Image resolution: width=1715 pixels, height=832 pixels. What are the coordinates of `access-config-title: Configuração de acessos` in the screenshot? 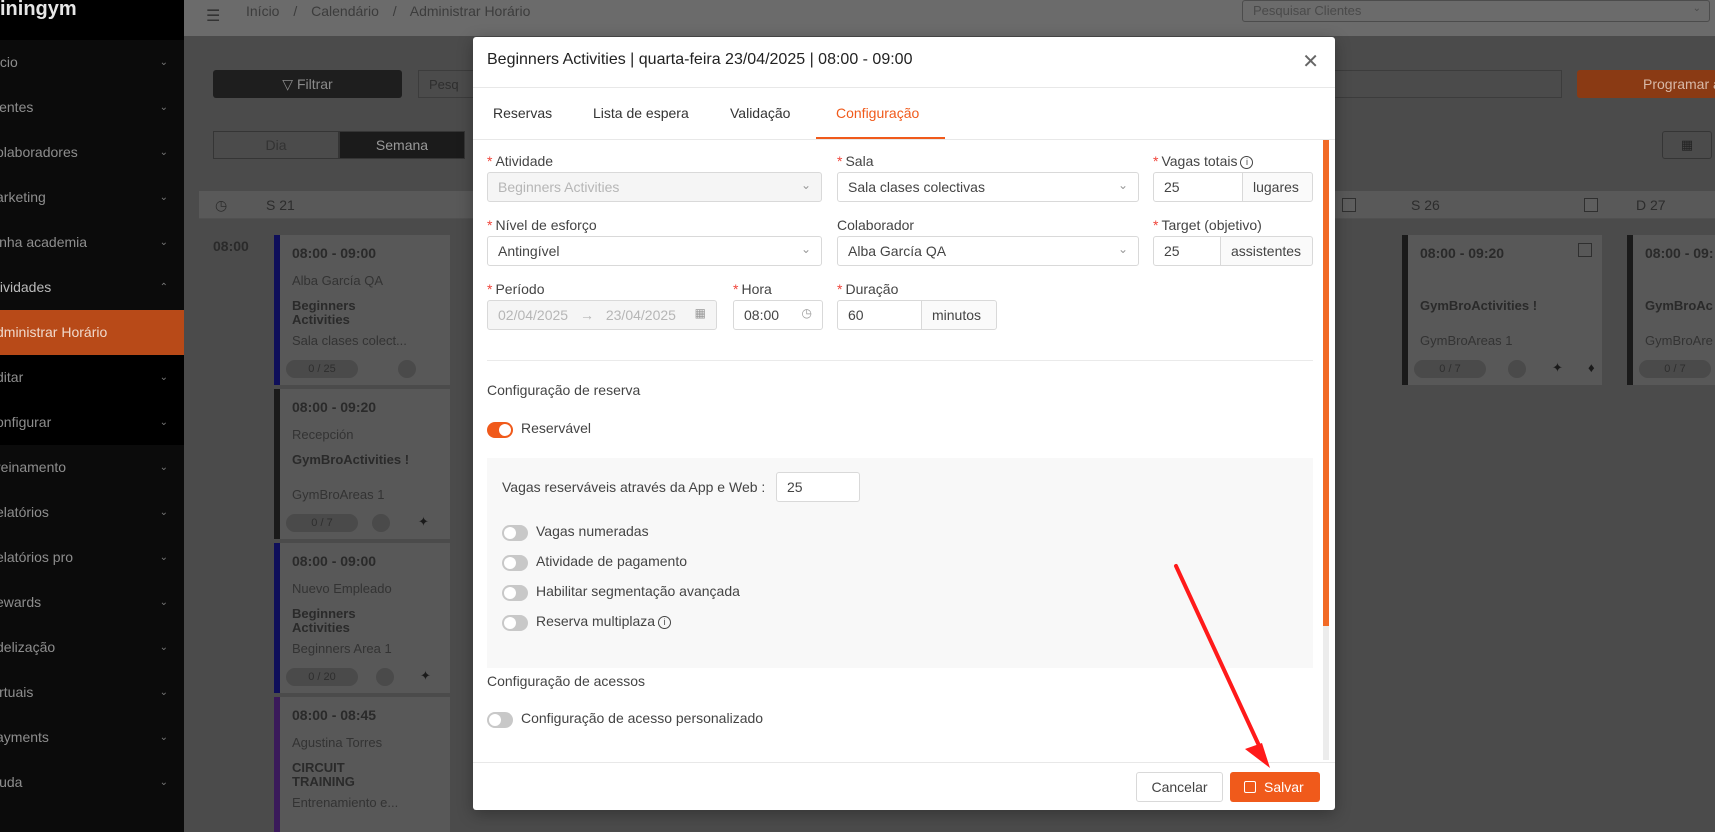 It's located at (566, 681).